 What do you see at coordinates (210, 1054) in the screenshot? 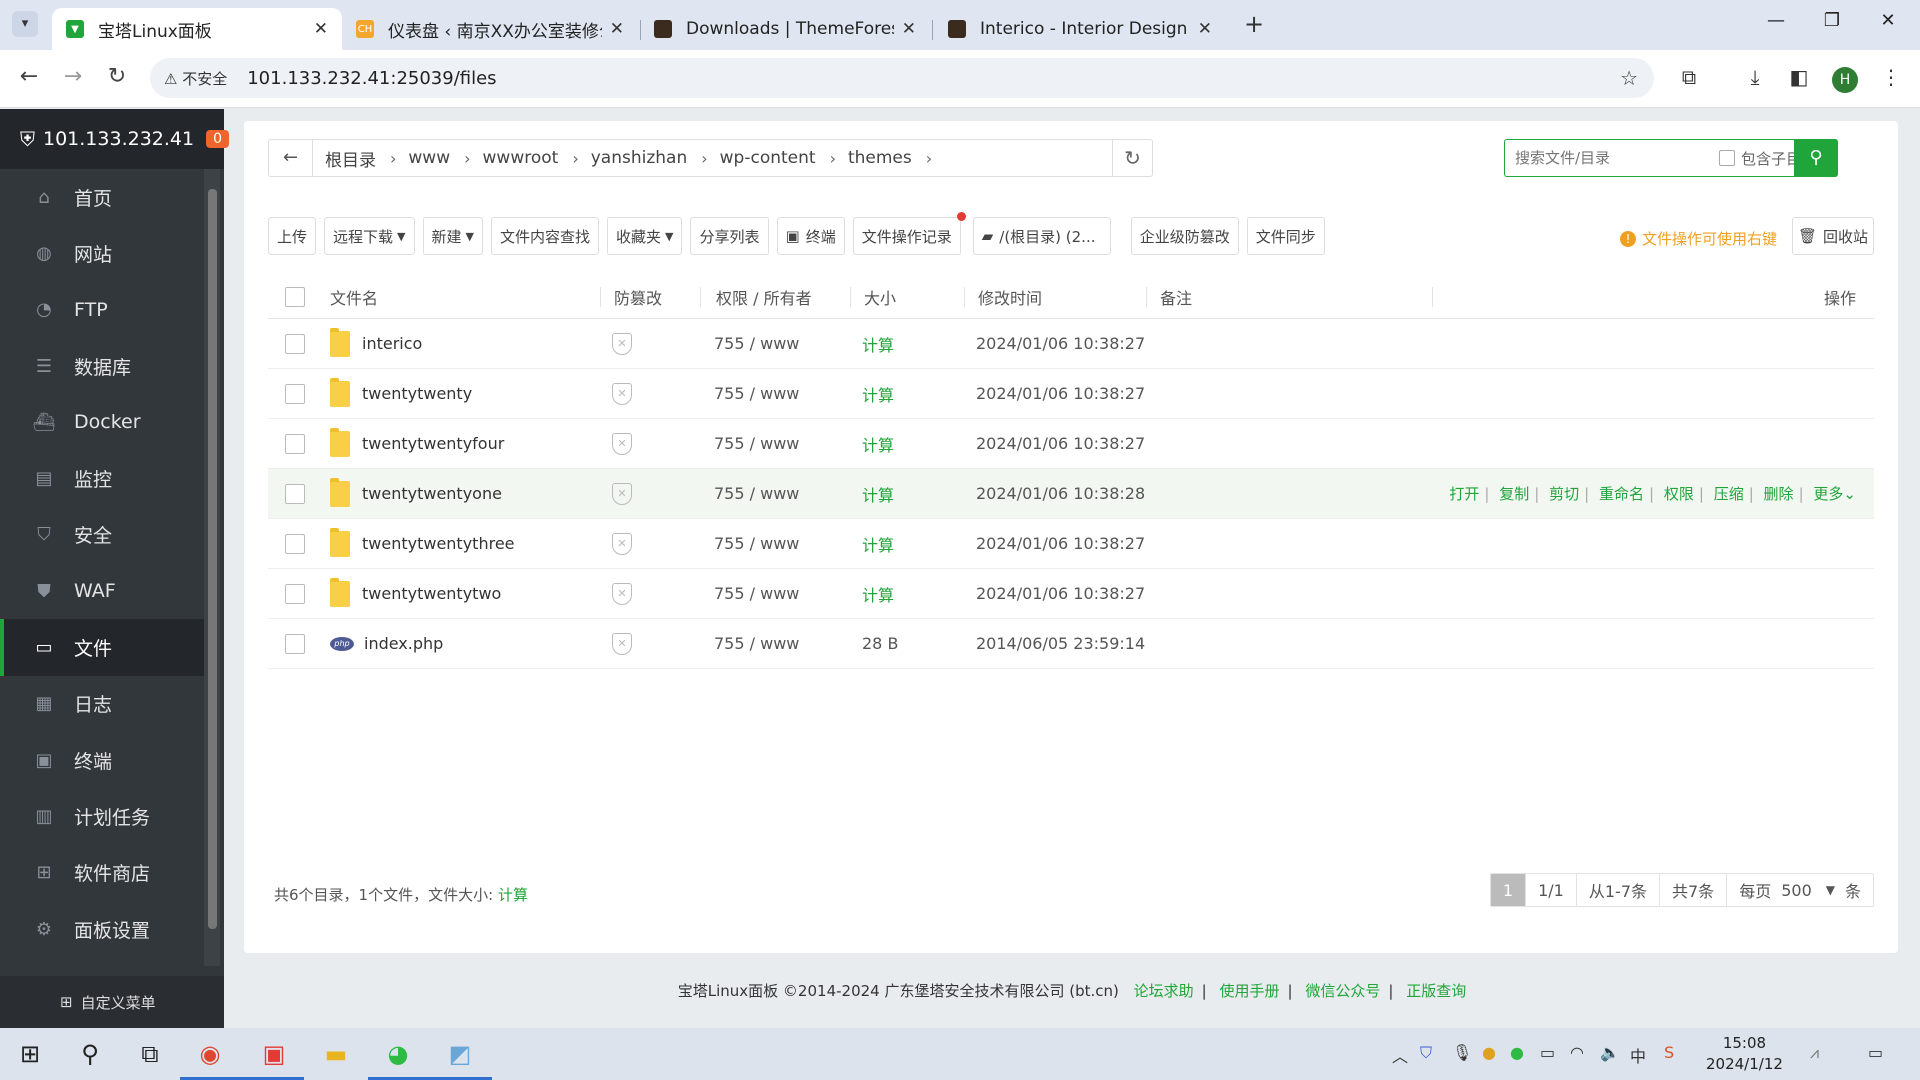
I see `chrome-icon: ◉` at bounding box center [210, 1054].